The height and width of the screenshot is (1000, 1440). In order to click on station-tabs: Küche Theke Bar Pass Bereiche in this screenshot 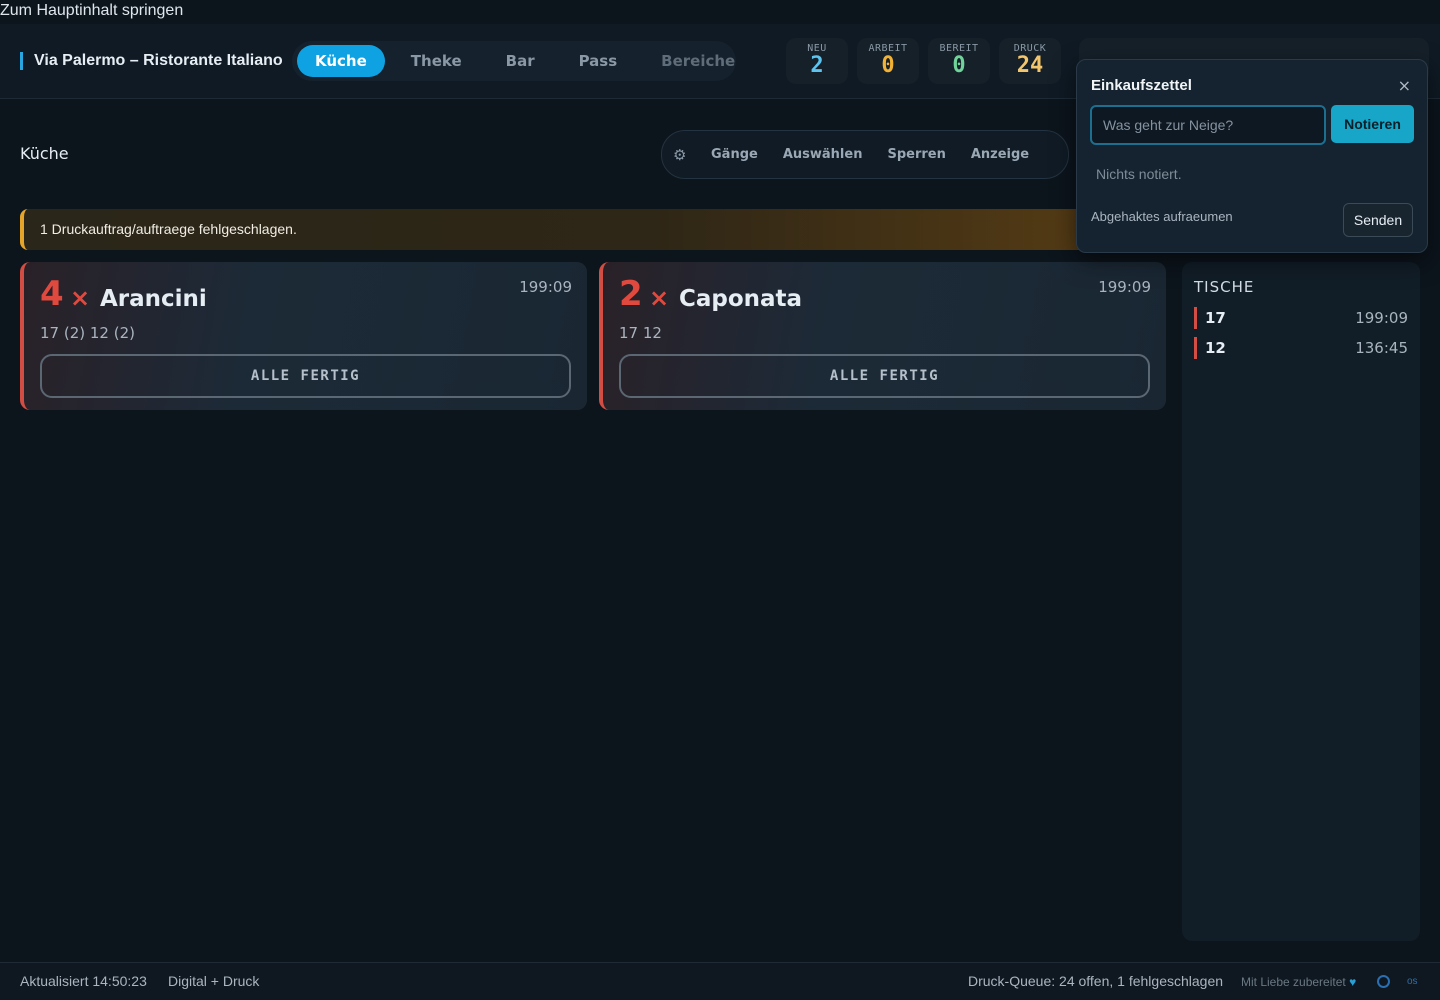, I will do `click(514, 61)`.